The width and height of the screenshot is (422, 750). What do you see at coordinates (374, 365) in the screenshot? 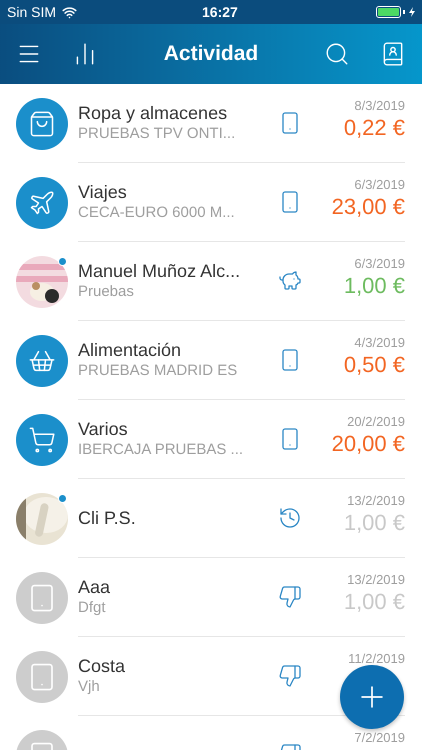
I see `transaction-amount: 0,50 €` at bounding box center [374, 365].